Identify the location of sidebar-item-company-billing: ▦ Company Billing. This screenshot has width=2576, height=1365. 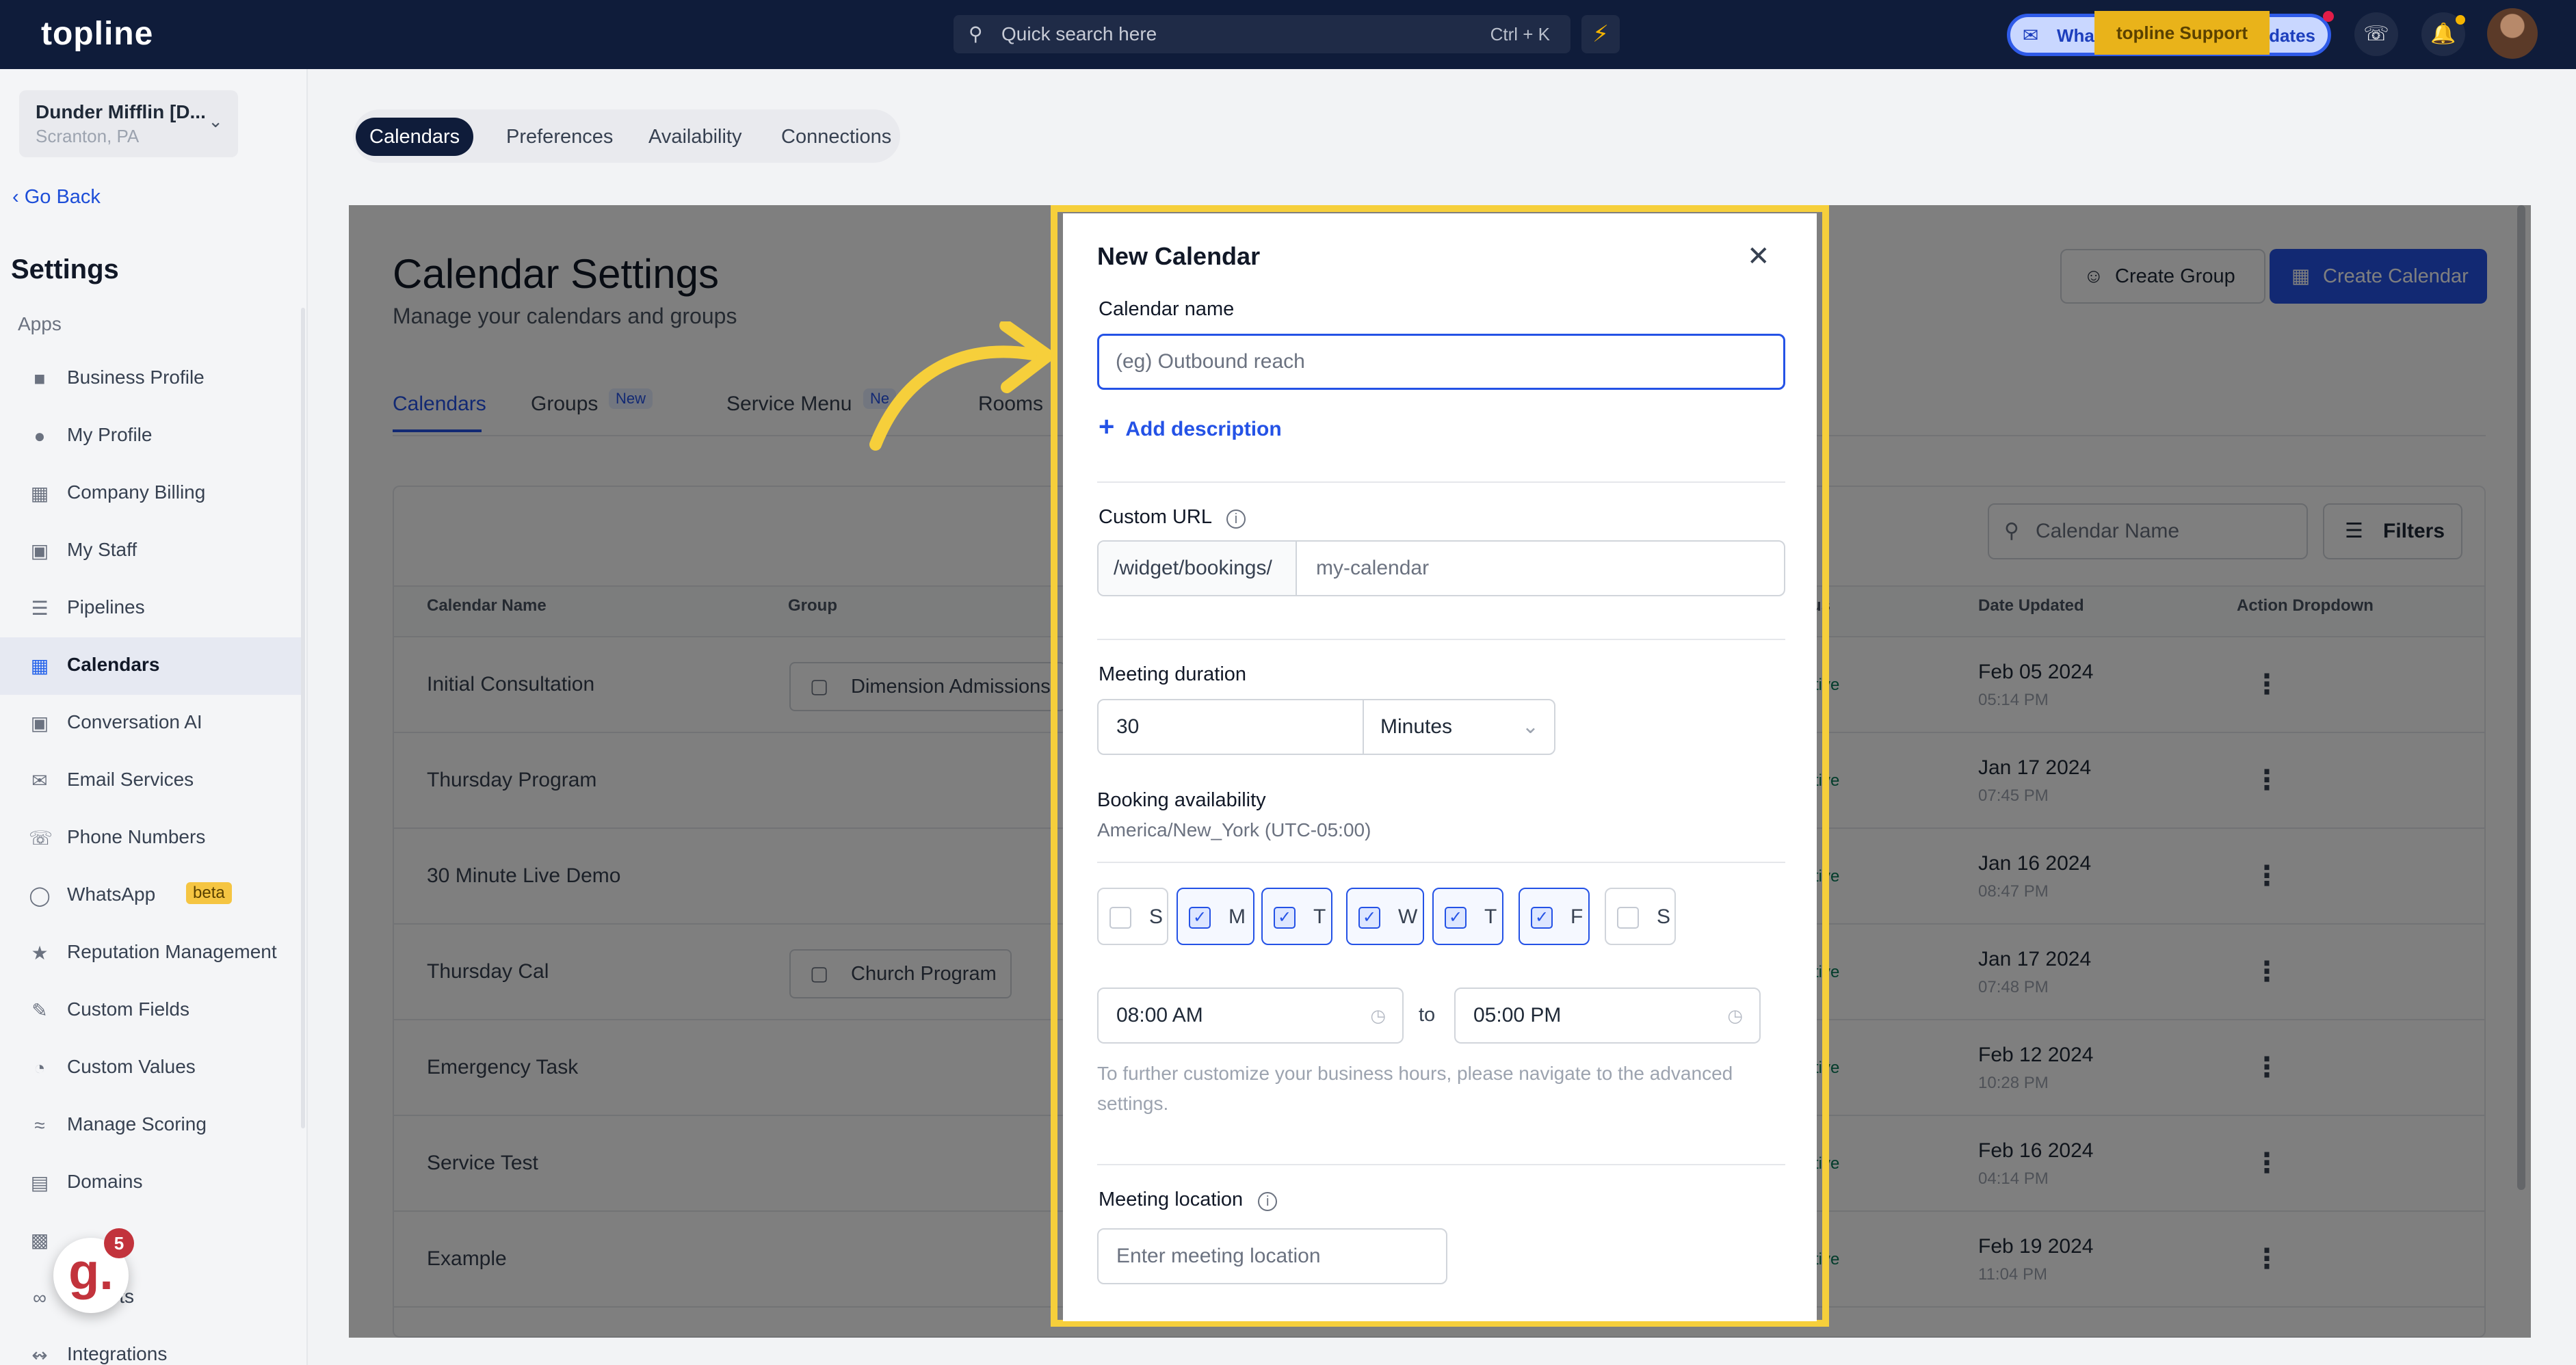
(152, 493).